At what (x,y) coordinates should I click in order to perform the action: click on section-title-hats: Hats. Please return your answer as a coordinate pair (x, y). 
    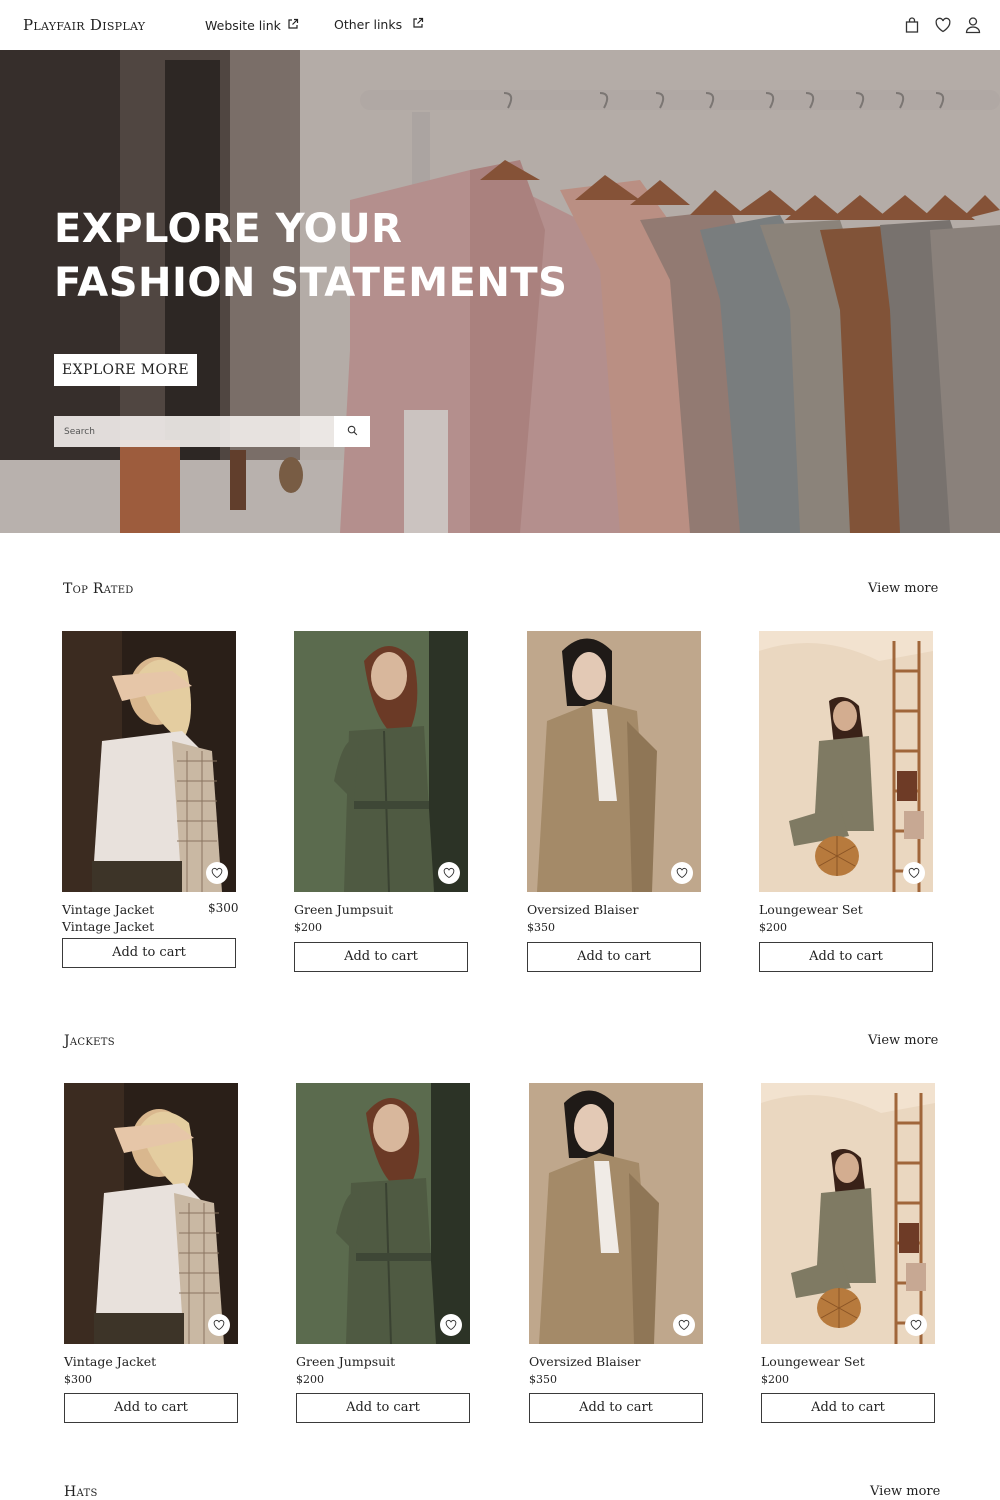
    Looking at the image, I should click on (81, 1492).